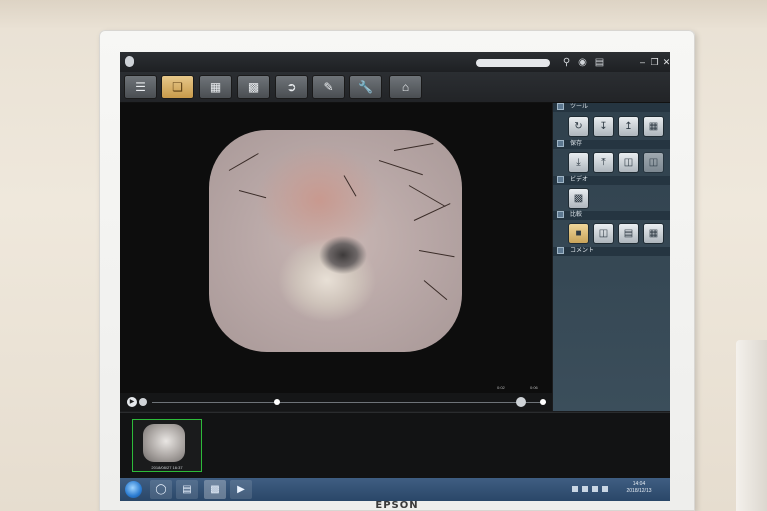 The image size is (767, 511). What do you see at coordinates (129, 61) in the screenshot?
I see `app-logo-icon` at bounding box center [129, 61].